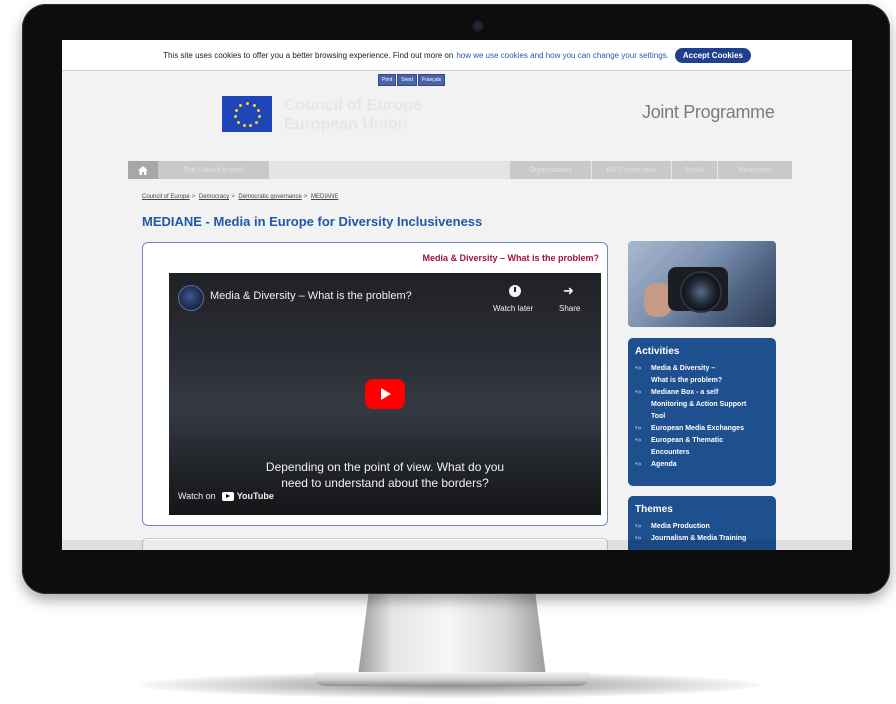  I want to click on utility-buttons: Print Send Français, so click(412, 80).